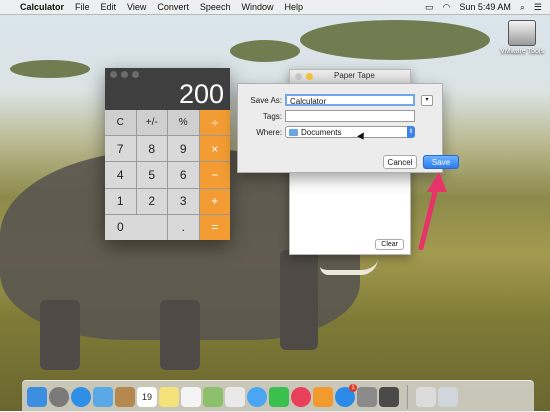  Describe the element at coordinates (426, 396) in the screenshot. I see `documents-icon` at that location.